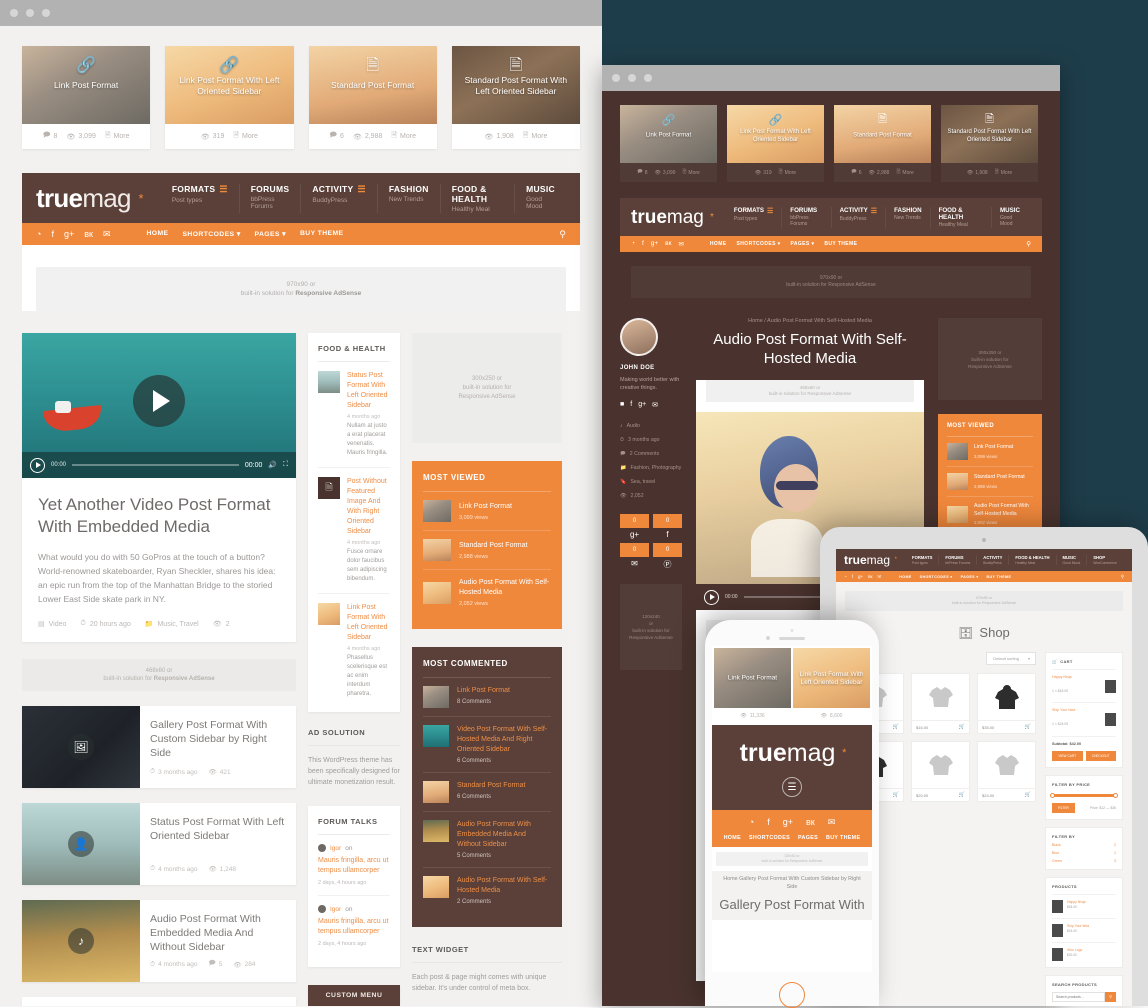 Image resolution: width=1148 pixels, height=1008 pixels. I want to click on dark-teaser-card: 🔗 Link Post Format 🗩 8 👁 3,099 🗎 More, so click(668, 143).